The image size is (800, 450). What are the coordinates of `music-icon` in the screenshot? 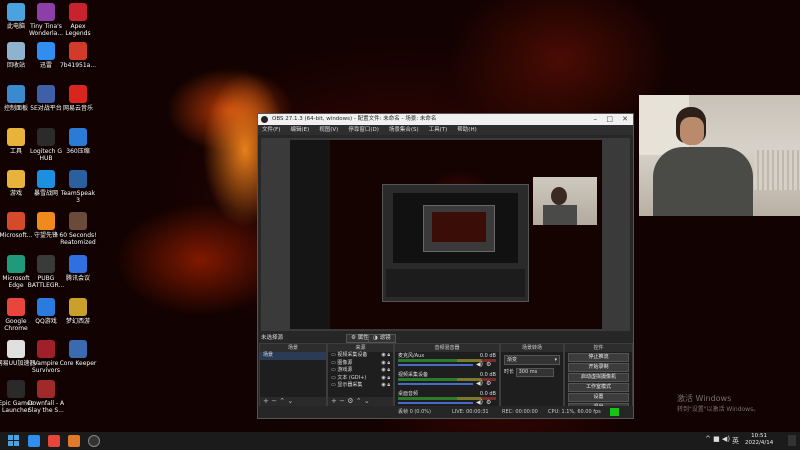 It's located at (78, 94).